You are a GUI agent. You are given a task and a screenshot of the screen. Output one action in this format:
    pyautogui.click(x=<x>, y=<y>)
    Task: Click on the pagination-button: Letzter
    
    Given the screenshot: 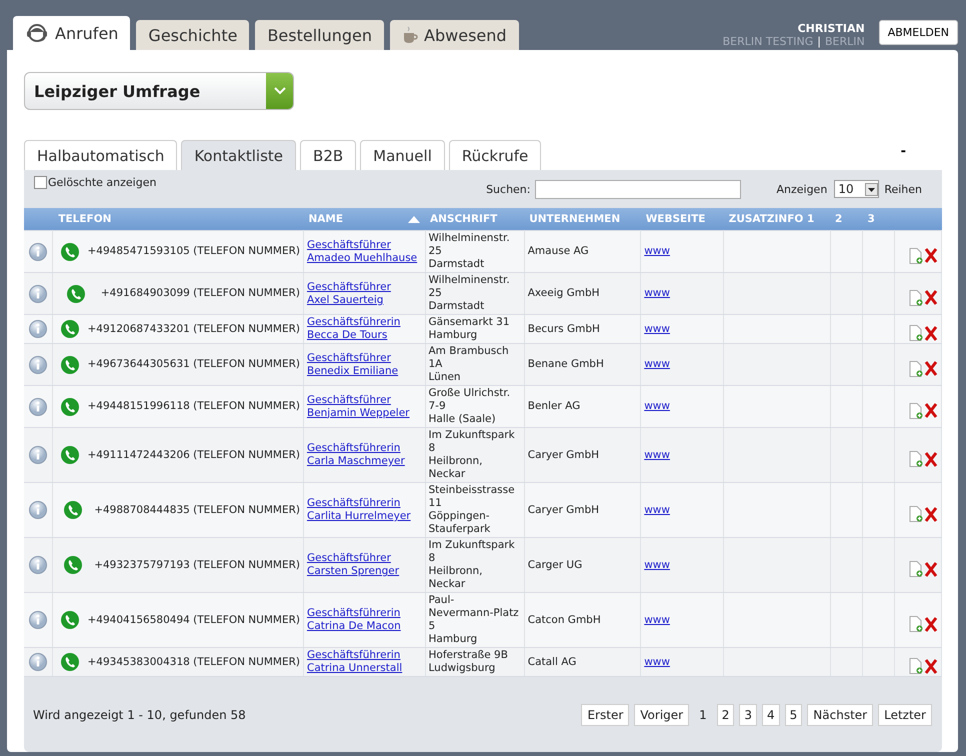 What is the action you would take?
    pyautogui.click(x=905, y=715)
    